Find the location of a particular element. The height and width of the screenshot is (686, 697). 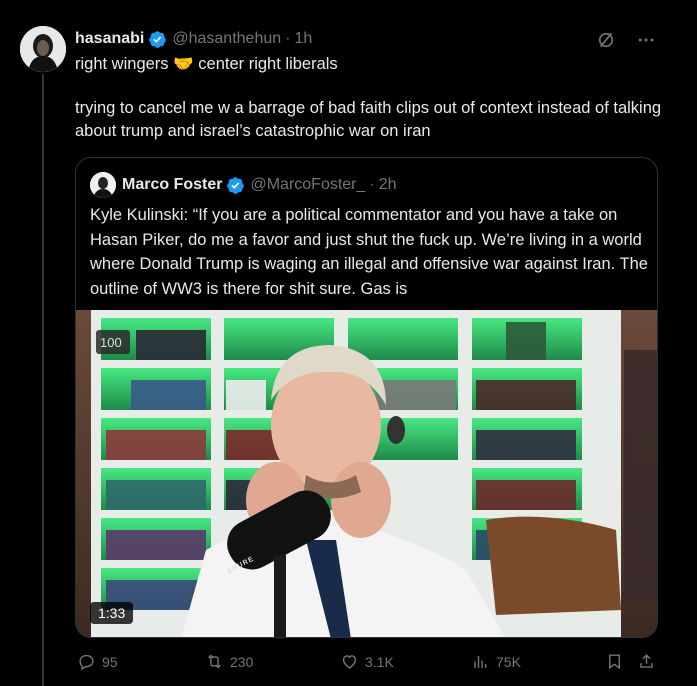

like-button: 3.1K is located at coordinates (367, 661).